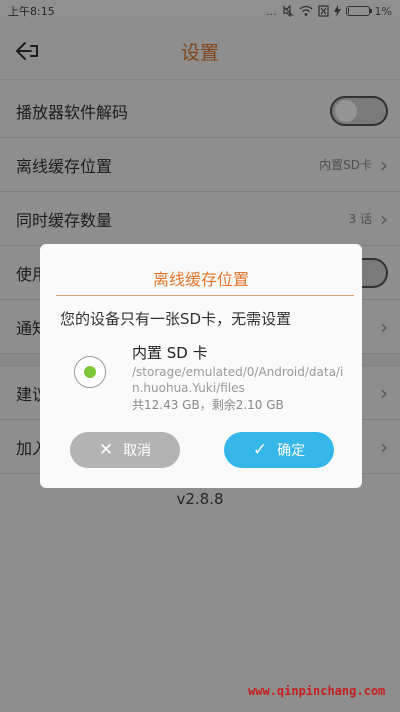 This screenshot has width=400, height=712. I want to click on cancel-button: ✕ 取消, so click(125, 450).